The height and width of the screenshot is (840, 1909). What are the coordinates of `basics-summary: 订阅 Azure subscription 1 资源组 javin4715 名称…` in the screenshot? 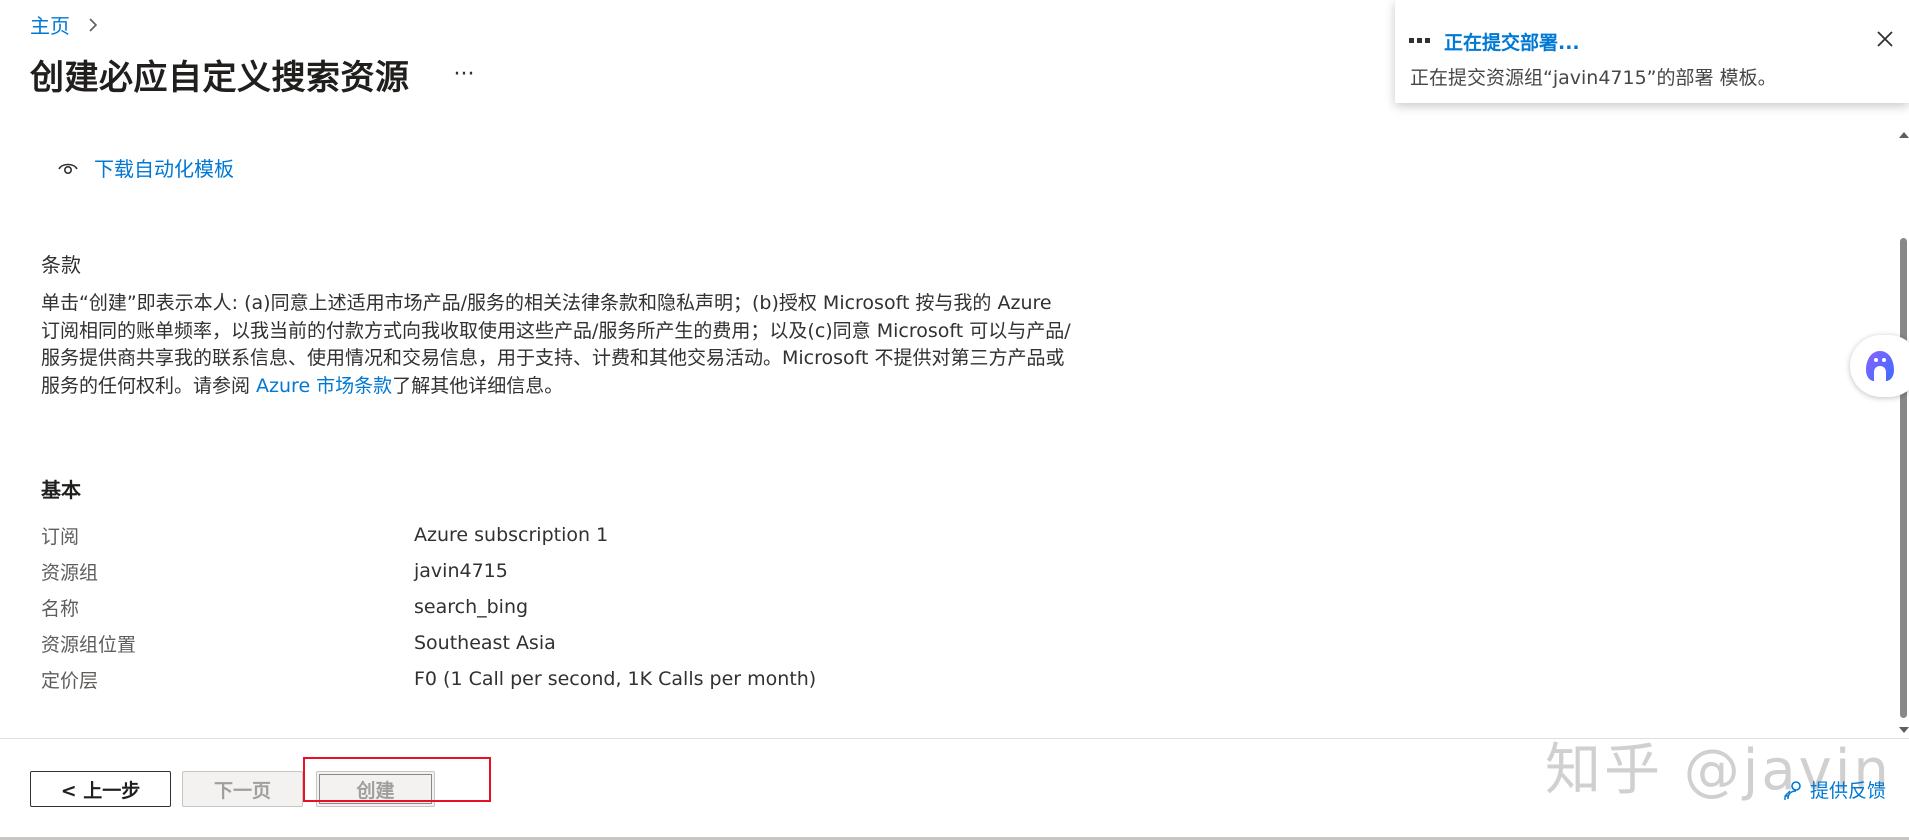 It's located at (428, 607).